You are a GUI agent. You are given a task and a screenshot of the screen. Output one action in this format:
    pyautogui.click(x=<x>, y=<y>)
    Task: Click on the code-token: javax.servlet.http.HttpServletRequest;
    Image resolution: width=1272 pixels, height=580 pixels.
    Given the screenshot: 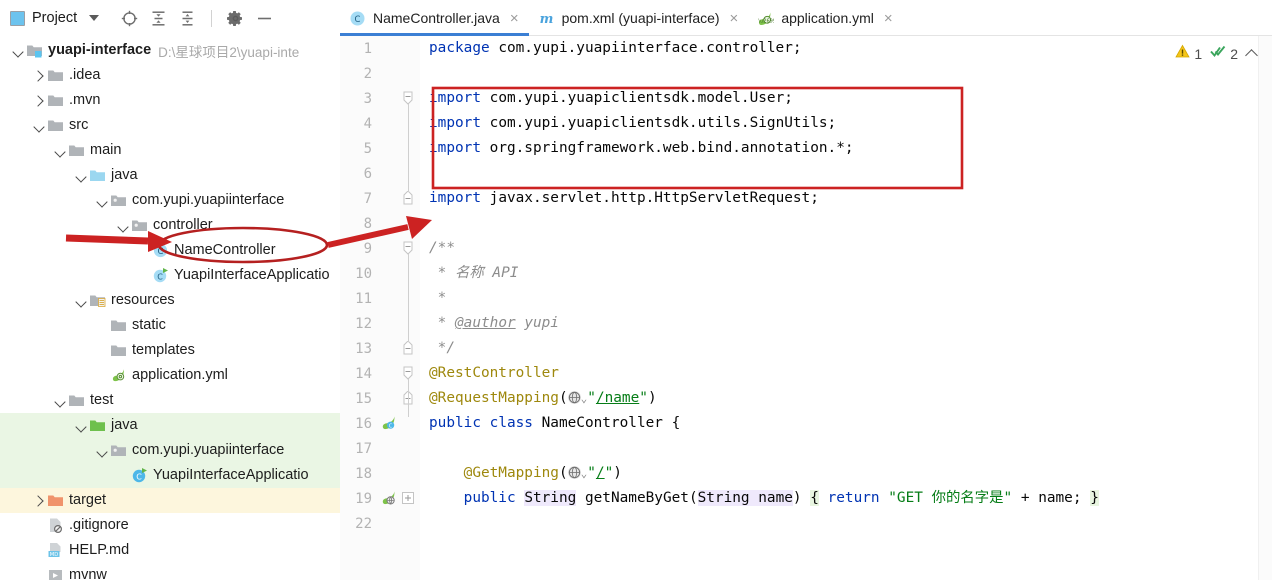 What is the action you would take?
    pyautogui.click(x=654, y=198)
    